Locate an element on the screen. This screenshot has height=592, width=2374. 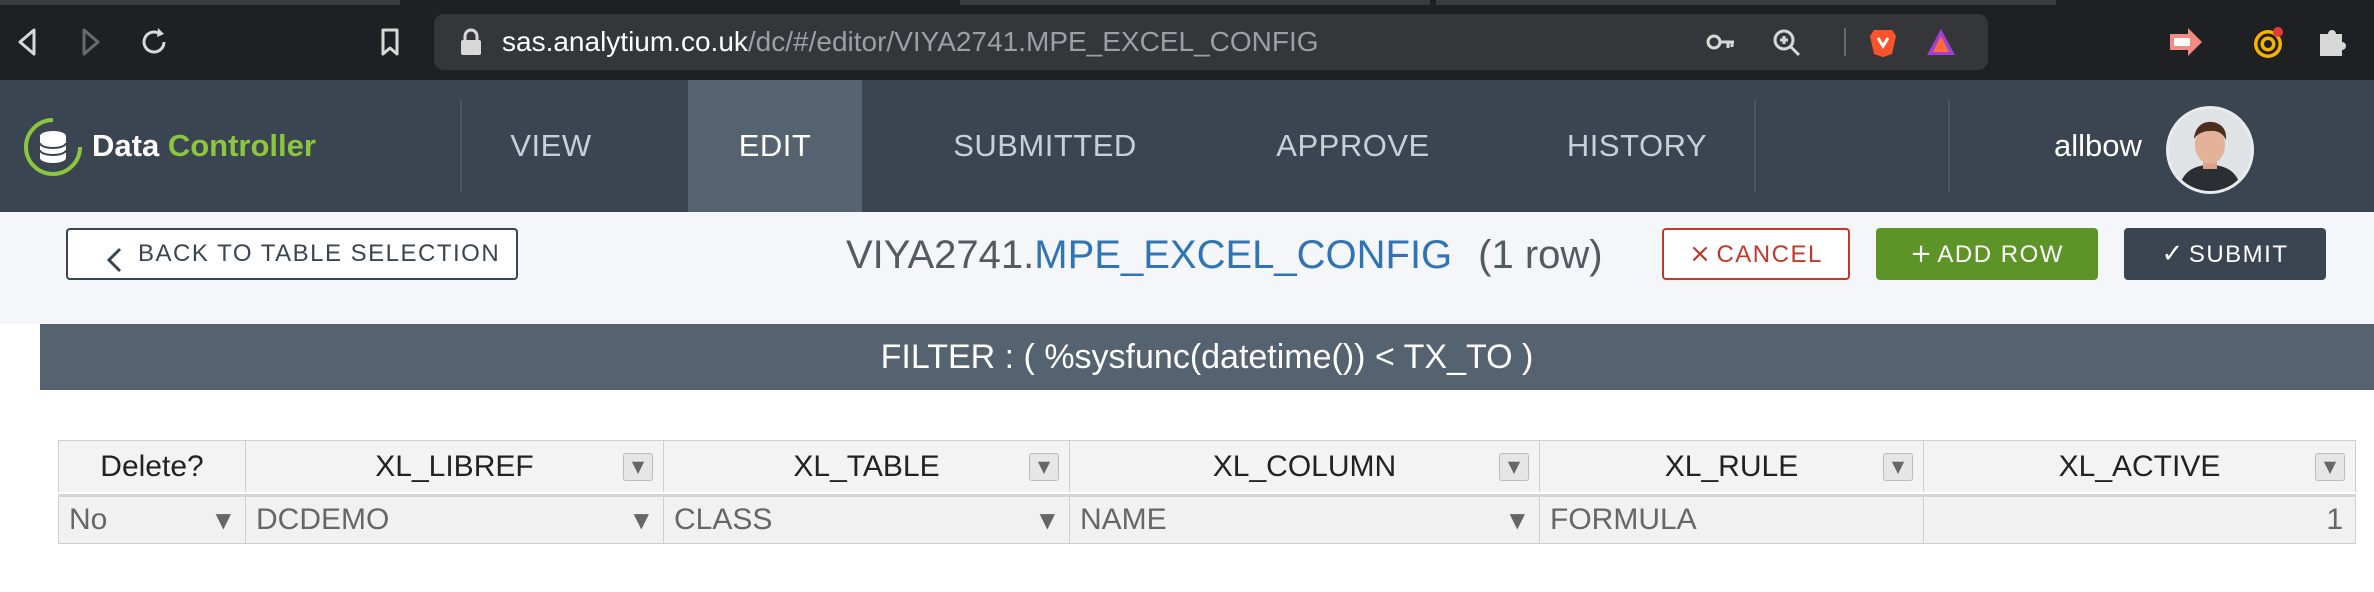
column-header-label: XL_LIBREF is located at coordinates (454, 466).